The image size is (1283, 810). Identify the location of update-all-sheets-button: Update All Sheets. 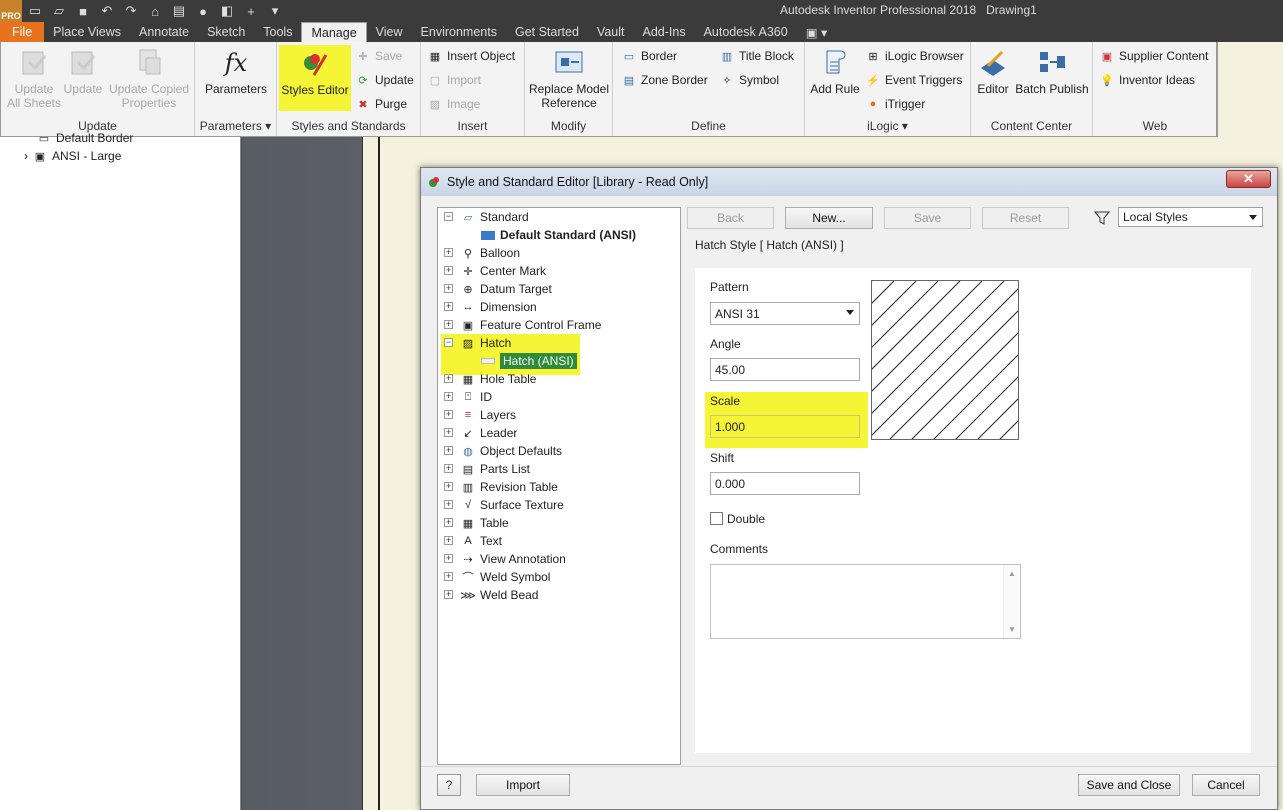
(34, 78).